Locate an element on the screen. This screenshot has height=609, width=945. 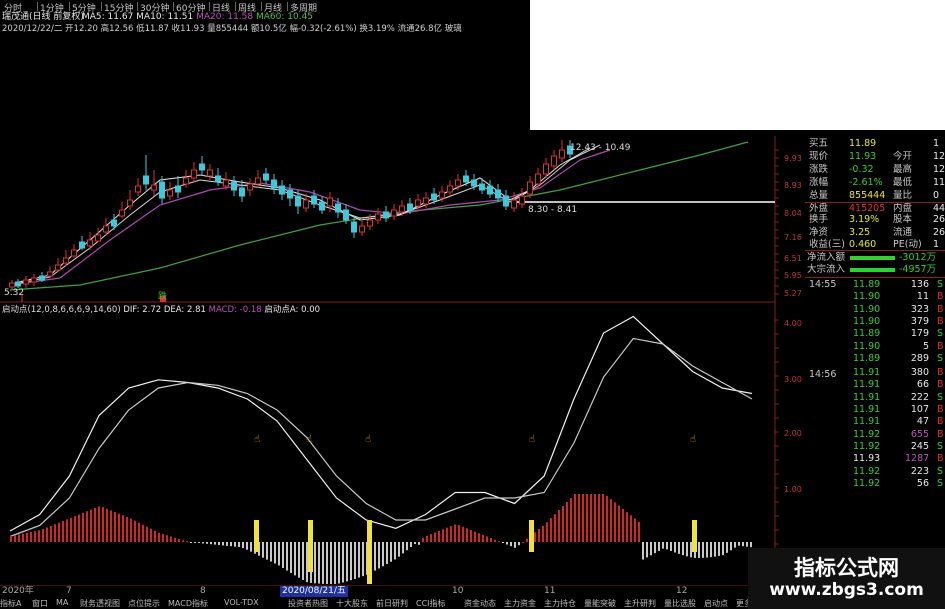
quote-value: 12 is located at coordinates (939, 156).